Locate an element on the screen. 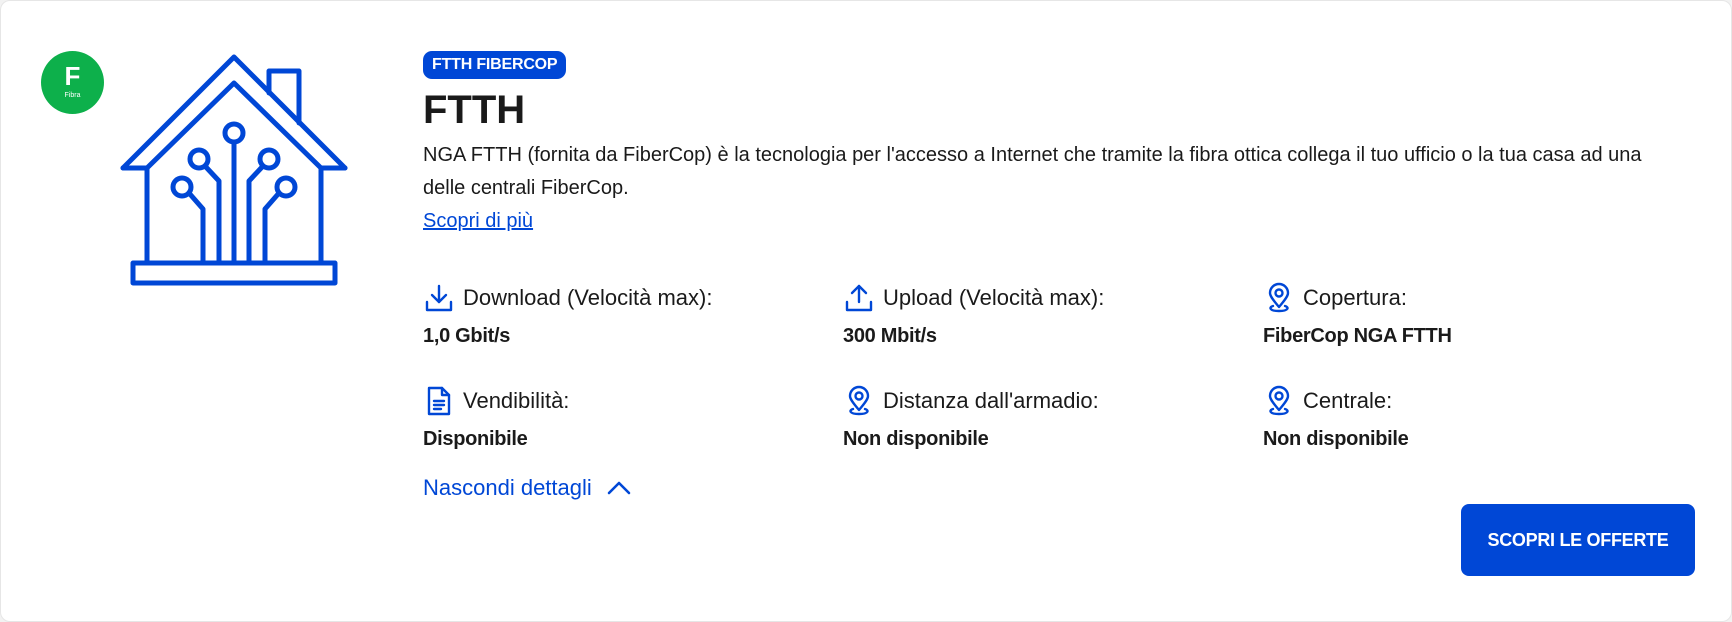  spec-value: 1,0 Gbit/s is located at coordinates (467, 336).